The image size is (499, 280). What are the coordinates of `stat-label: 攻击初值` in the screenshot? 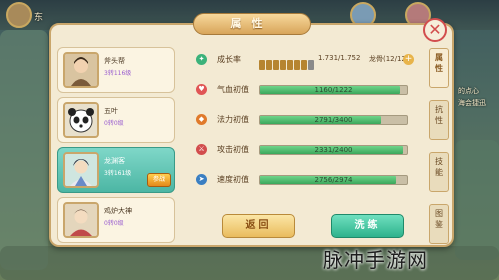 It's located at (233, 149).